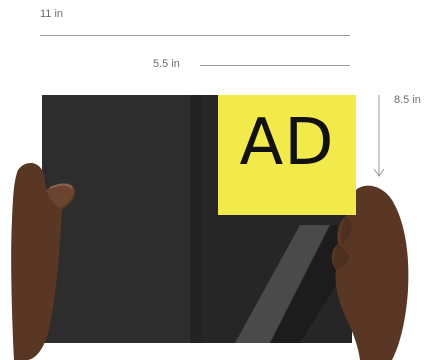 This screenshot has width=435, height=360. What do you see at coordinates (197, 219) in the screenshot?
I see `booklet-spine-shadow` at bounding box center [197, 219].